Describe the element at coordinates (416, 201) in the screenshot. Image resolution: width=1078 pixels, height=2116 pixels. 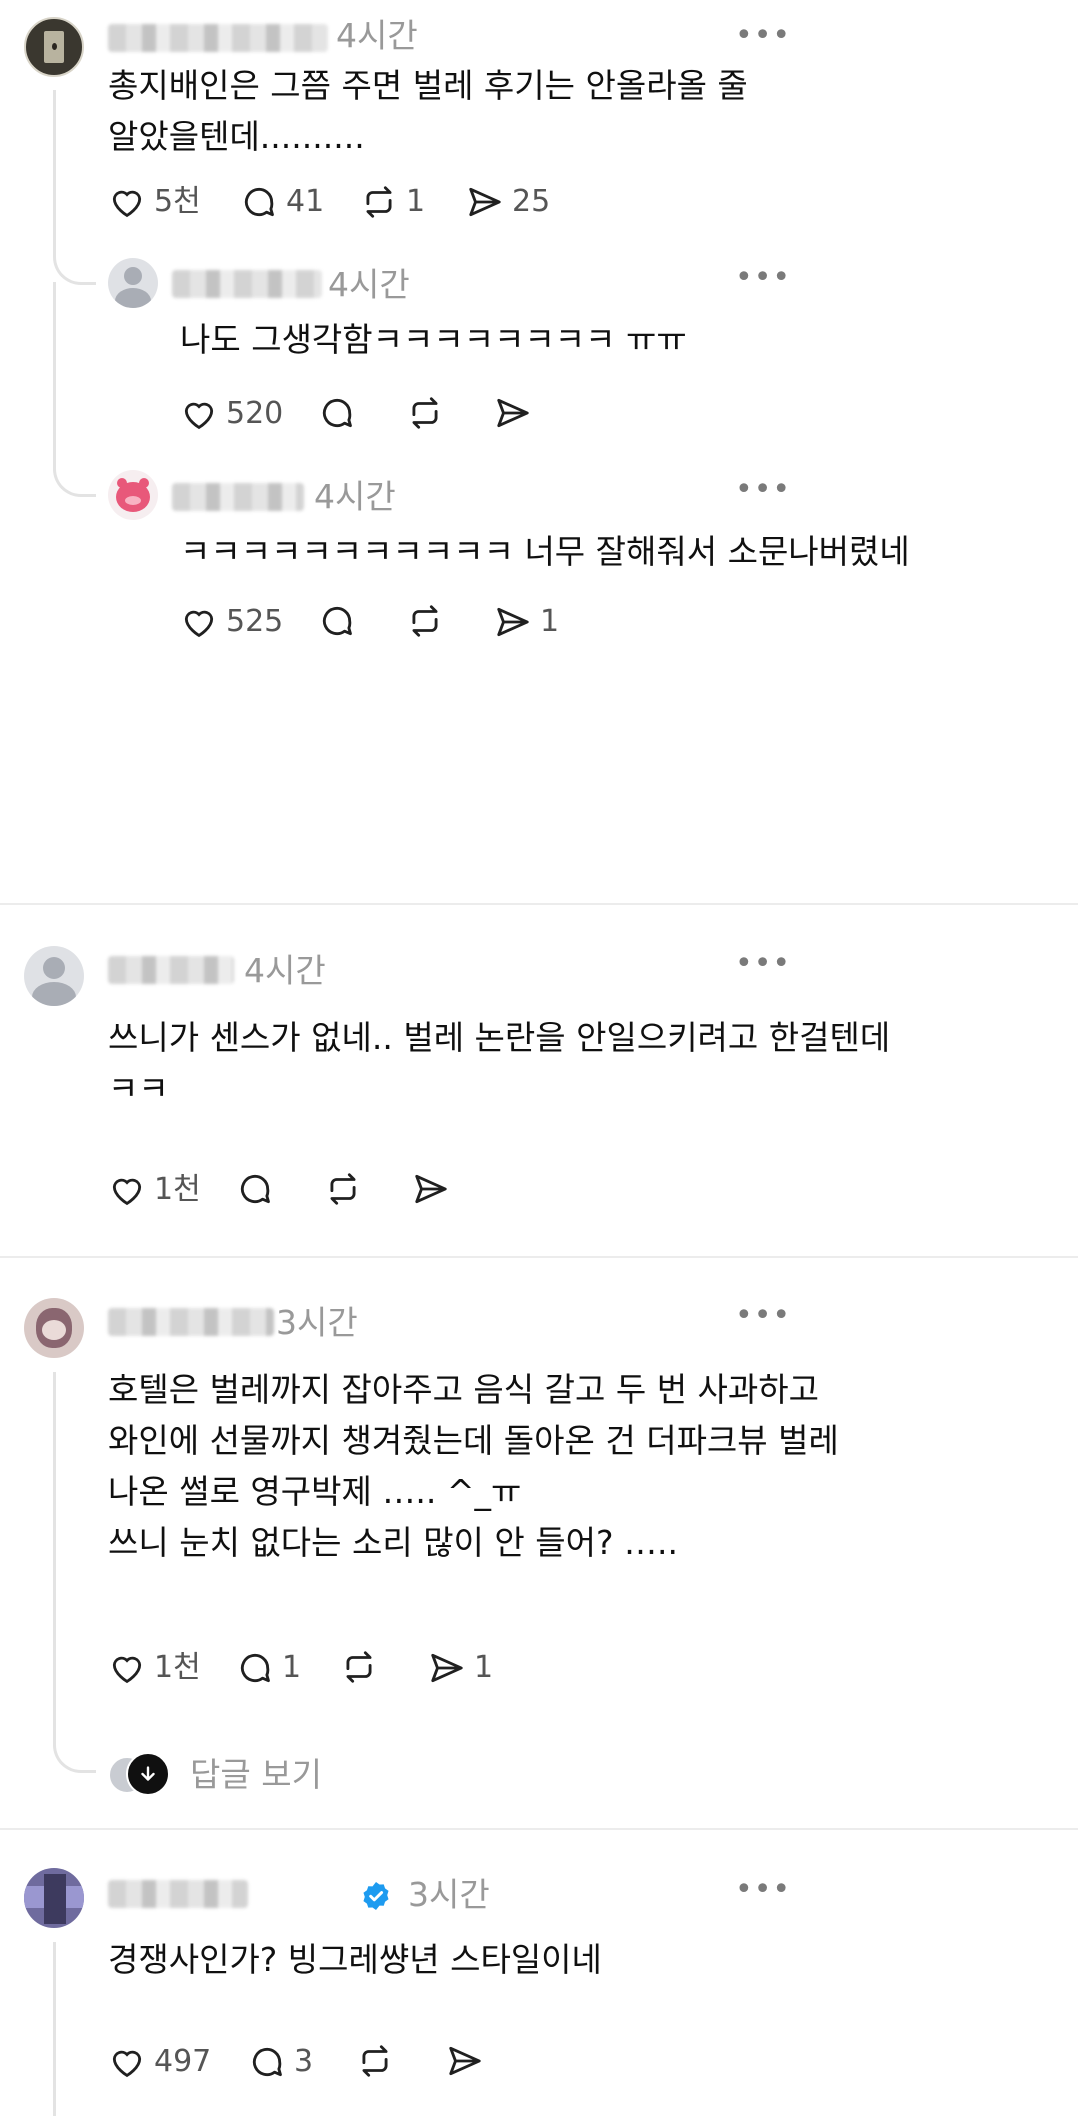
I see `repost-count: 1` at that location.